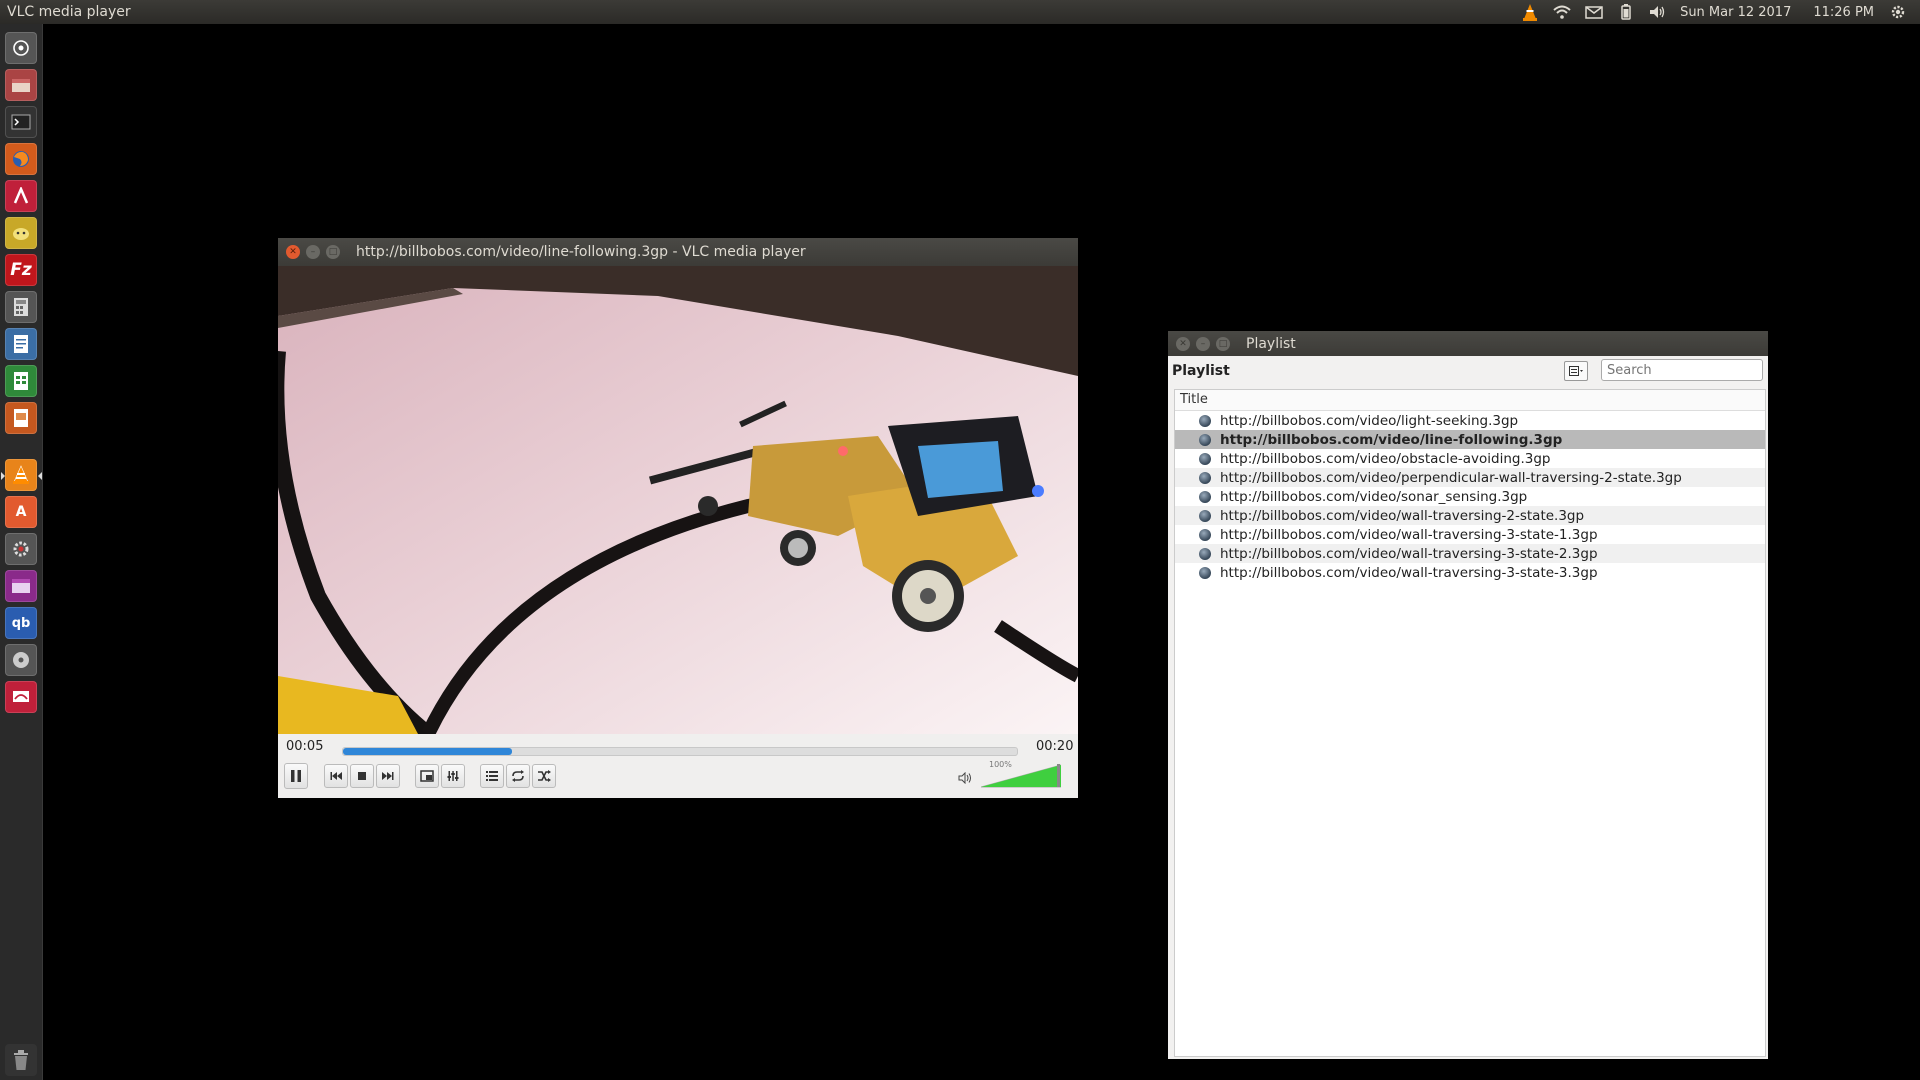  What do you see at coordinates (1183, 343) in the screenshot?
I see `playlist-close-button: ✕` at bounding box center [1183, 343].